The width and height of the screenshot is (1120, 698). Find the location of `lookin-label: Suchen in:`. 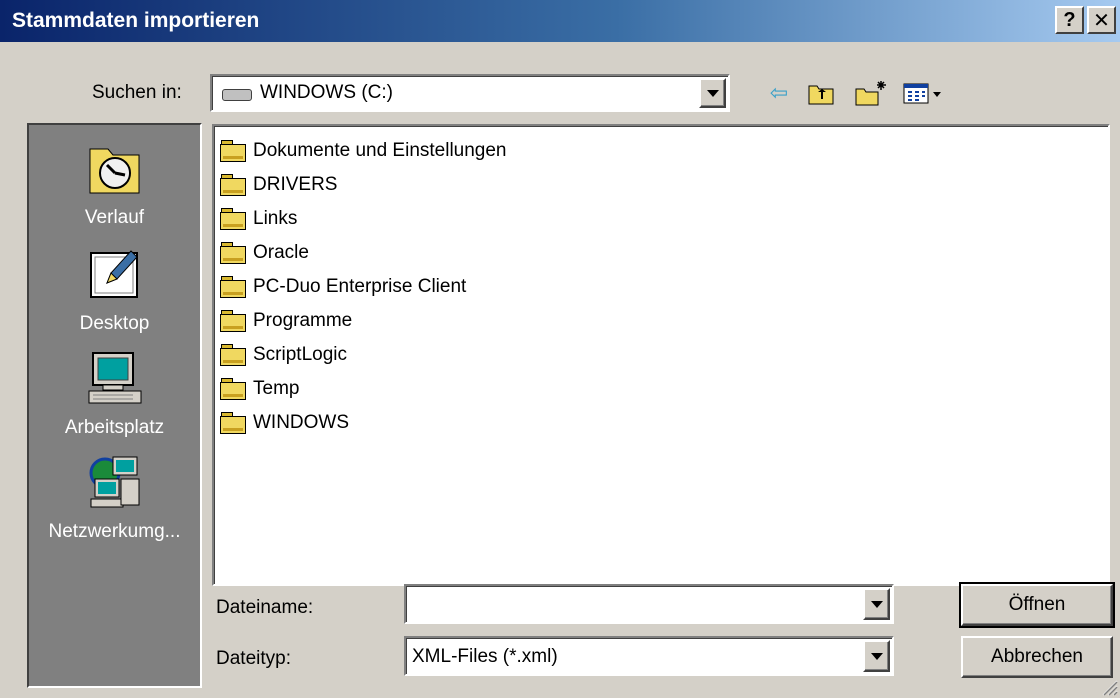

lookin-label: Suchen in: is located at coordinates (137, 92).